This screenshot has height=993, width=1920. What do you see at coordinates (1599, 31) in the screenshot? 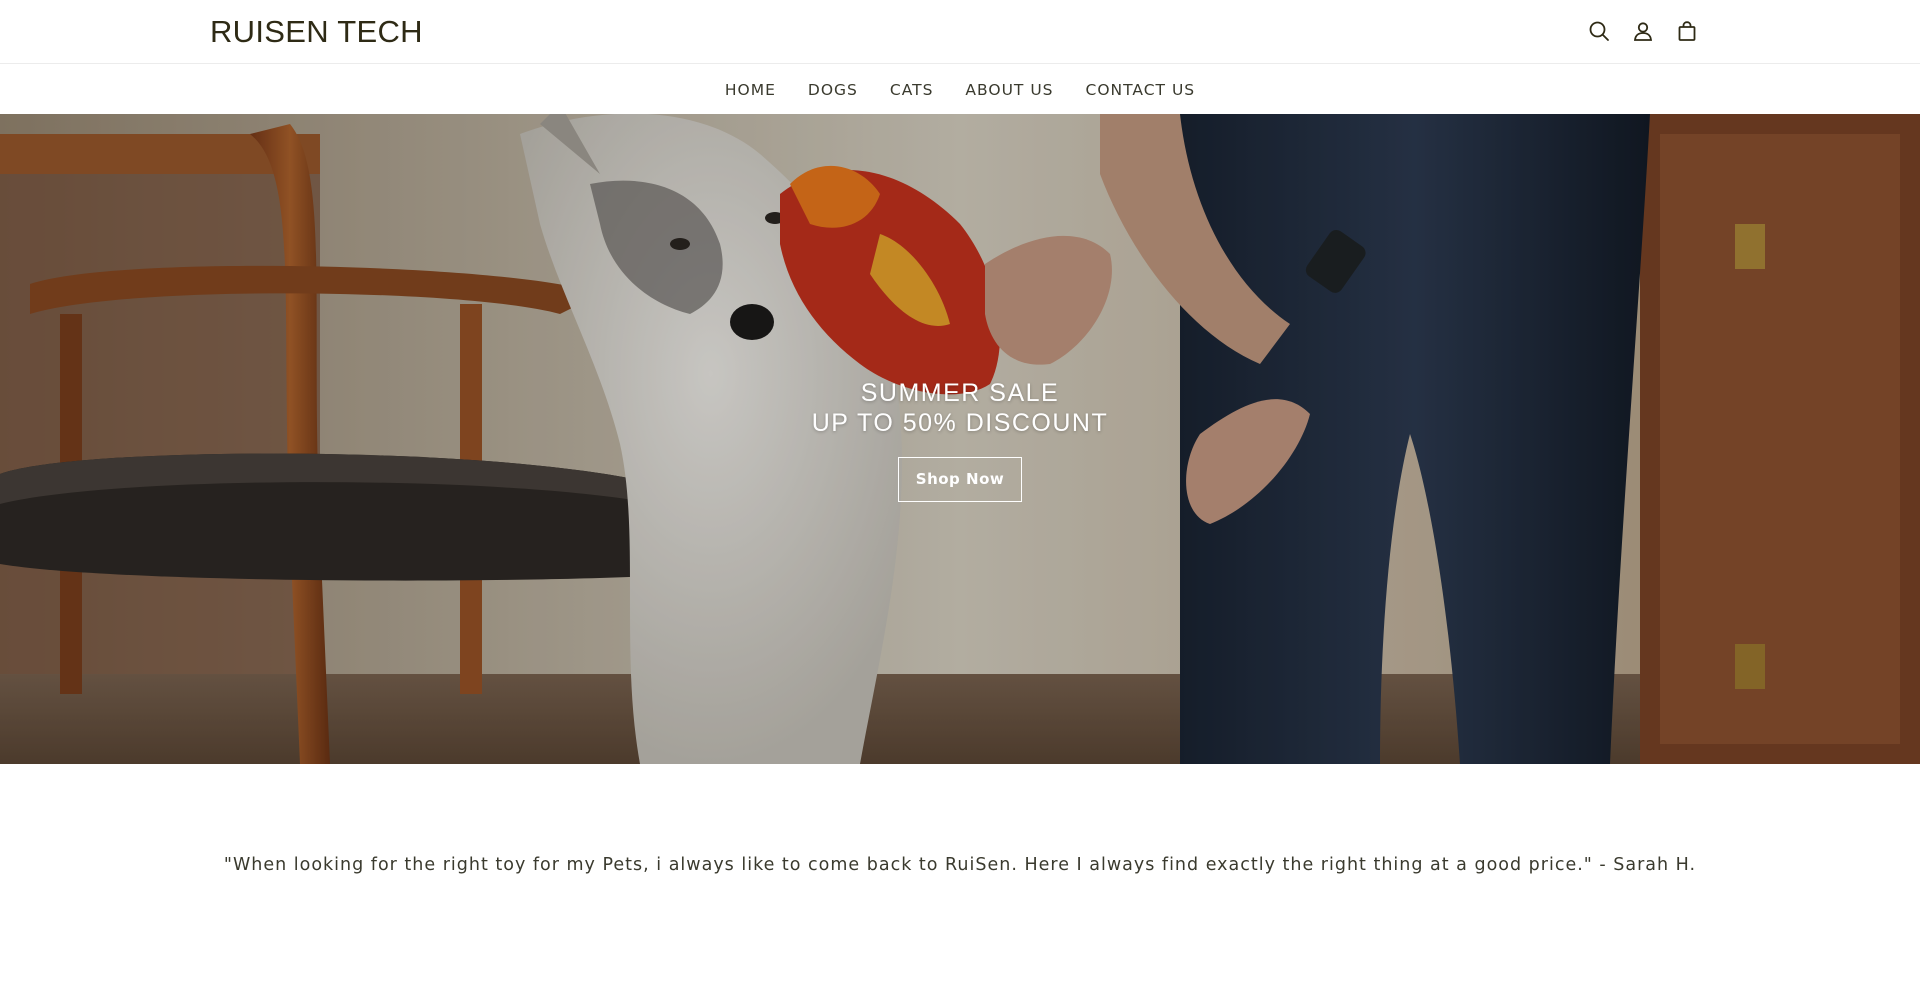
I see `search-icon` at bounding box center [1599, 31].